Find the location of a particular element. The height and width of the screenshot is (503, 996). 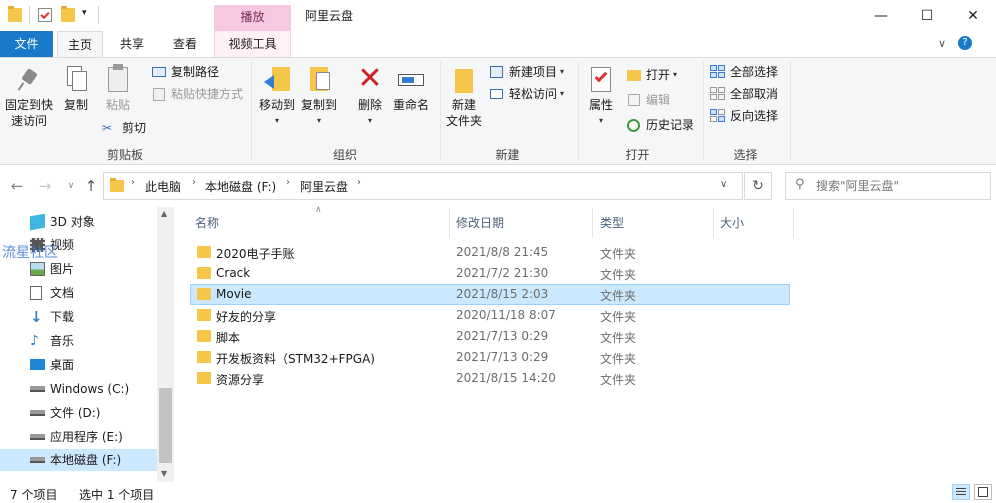

breadcrumb-this-pc: 此电脑 is located at coordinates (163, 186).